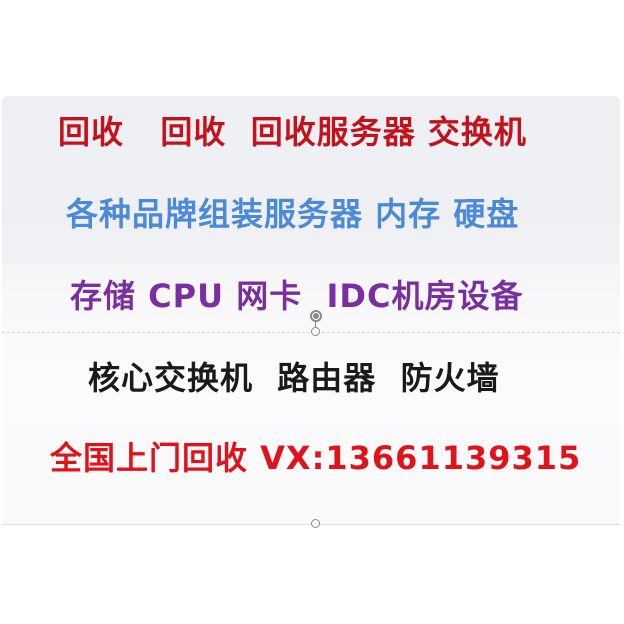 This screenshot has height=624, width=624. Describe the element at coordinates (292, 132) in the screenshot. I see `headline-recycle: 回收 回收 回收服务器 交换机` at that location.